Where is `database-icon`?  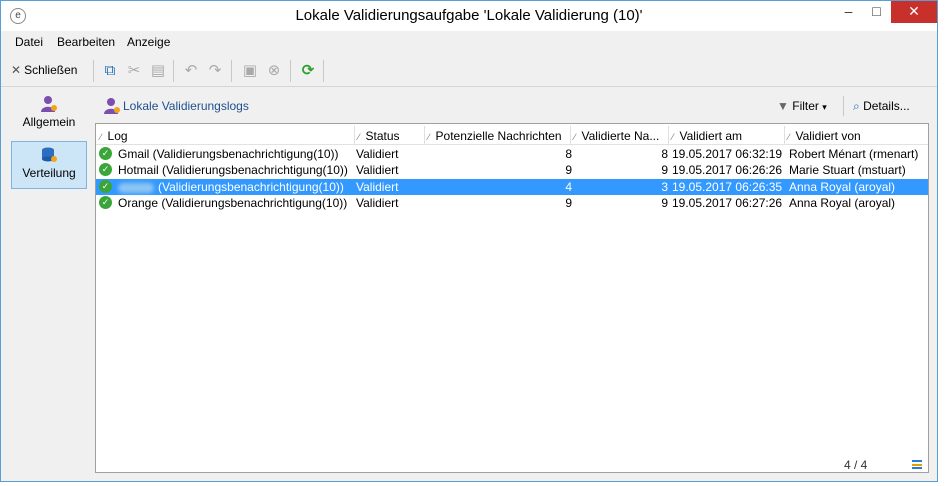
database-icon is located at coordinates (49, 154).